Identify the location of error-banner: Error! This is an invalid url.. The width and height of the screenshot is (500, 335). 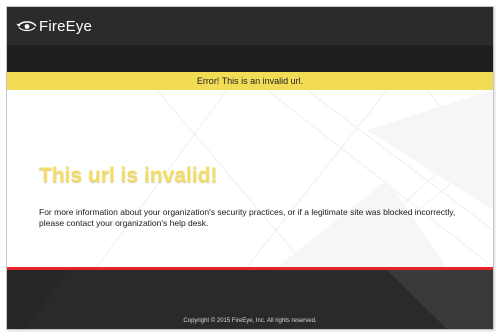
(250, 81).